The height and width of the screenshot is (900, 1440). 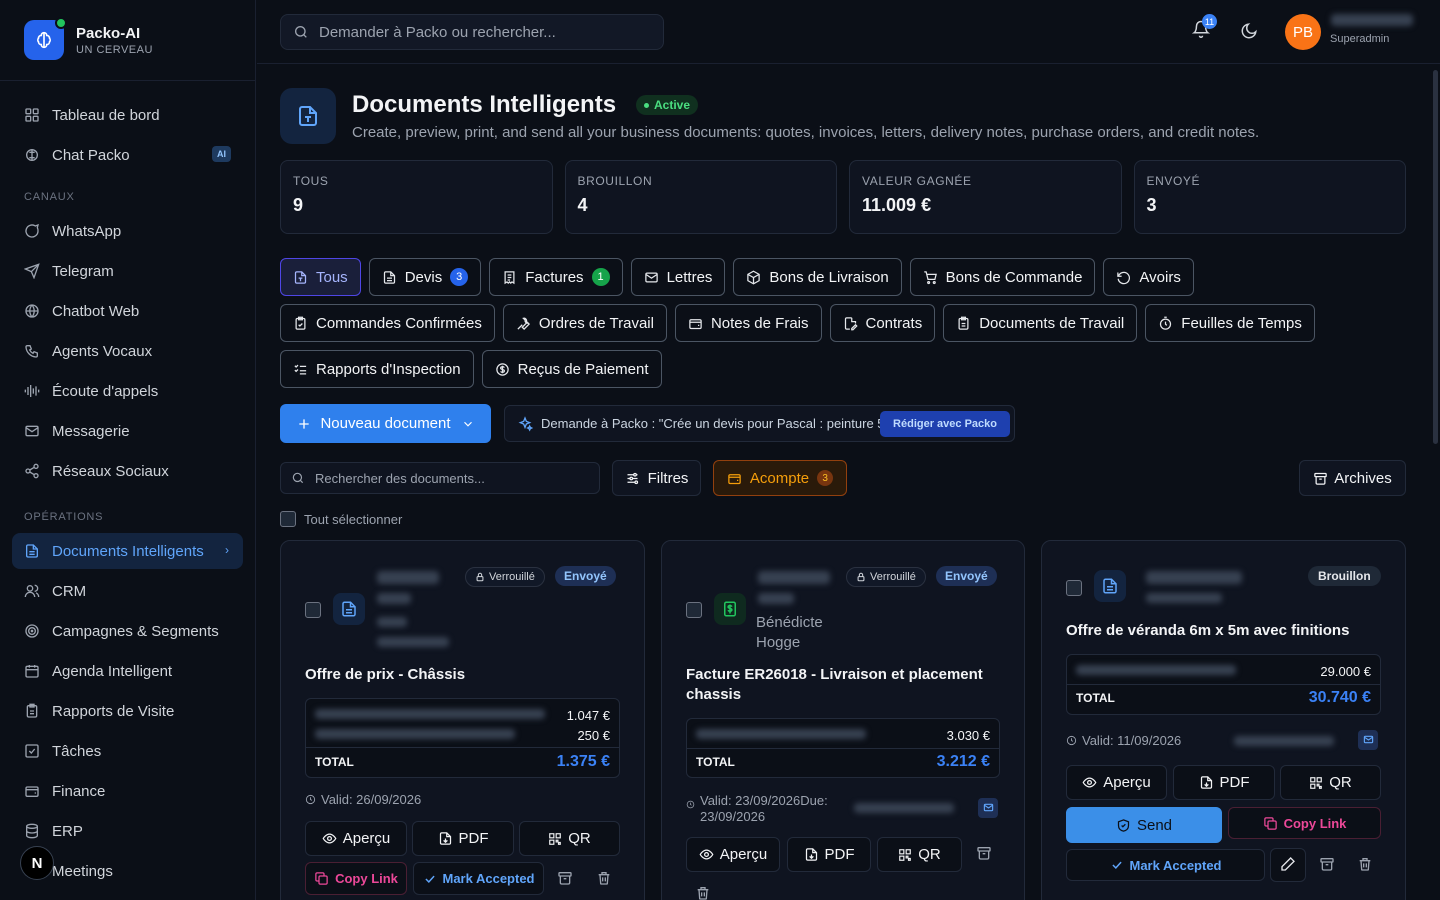 What do you see at coordinates (1148, 277) in the screenshot?
I see `type-chip-avoirs: Avoirs` at bounding box center [1148, 277].